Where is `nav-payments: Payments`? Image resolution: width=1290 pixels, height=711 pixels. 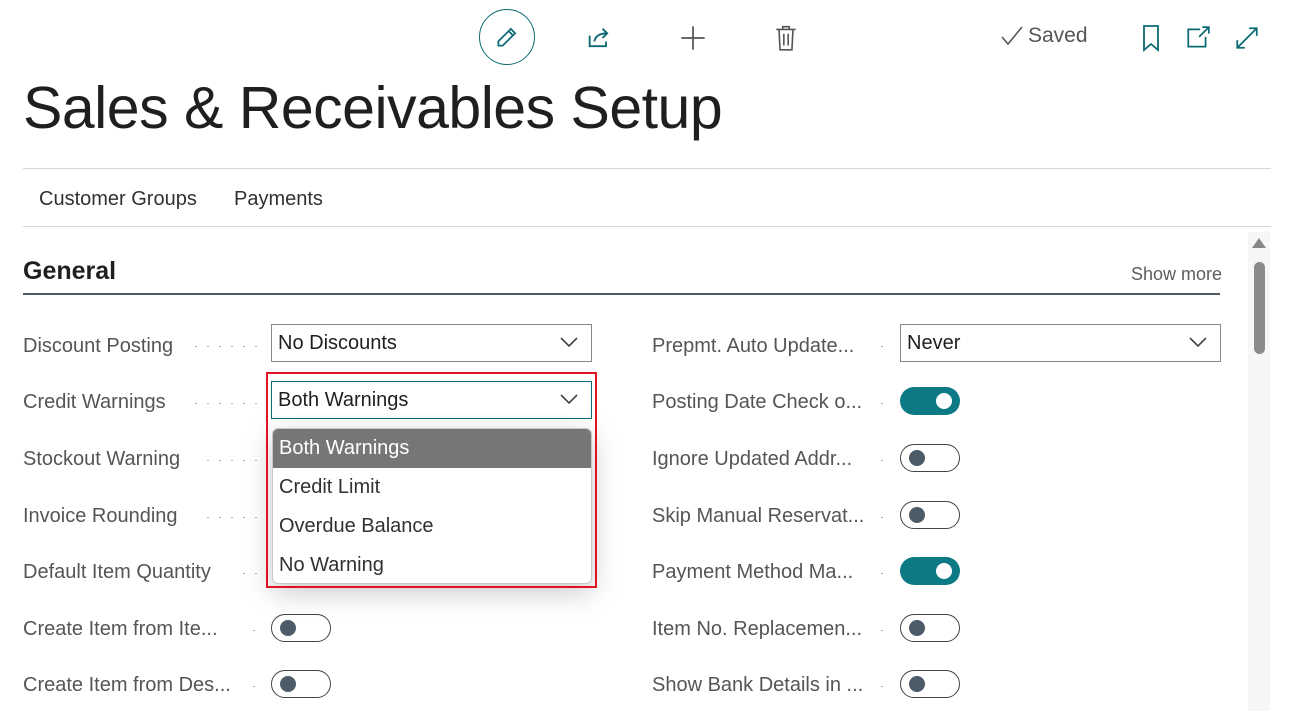 nav-payments: Payments is located at coordinates (278, 199).